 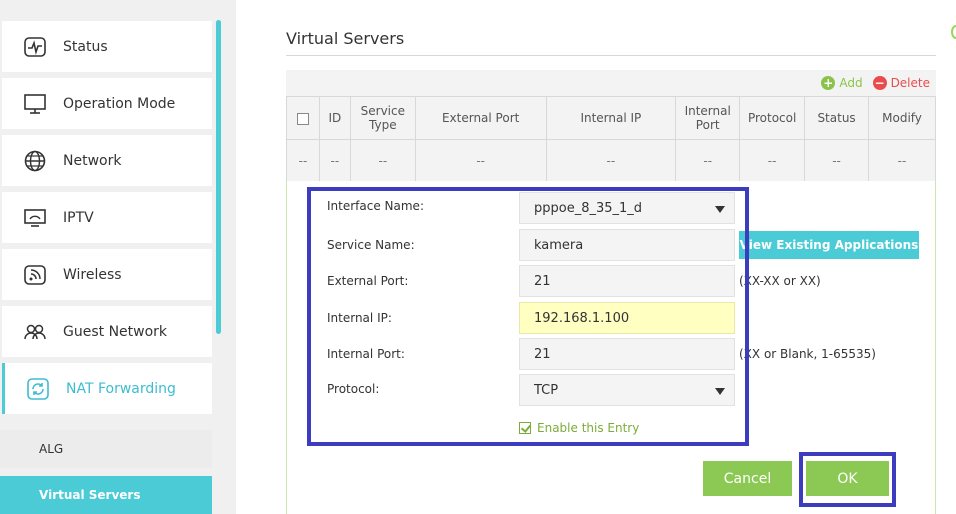 What do you see at coordinates (106, 449) in the screenshot?
I see `sidebar-subitem-alg: ALG` at bounding box center [106, 449].